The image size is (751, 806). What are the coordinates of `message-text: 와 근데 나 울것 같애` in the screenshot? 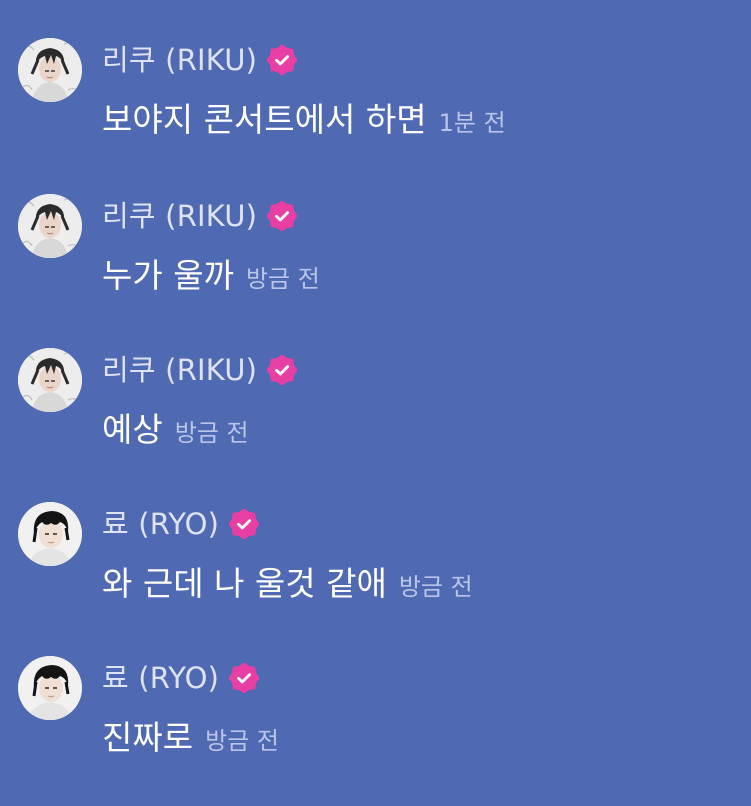 It's located at (244, 583).